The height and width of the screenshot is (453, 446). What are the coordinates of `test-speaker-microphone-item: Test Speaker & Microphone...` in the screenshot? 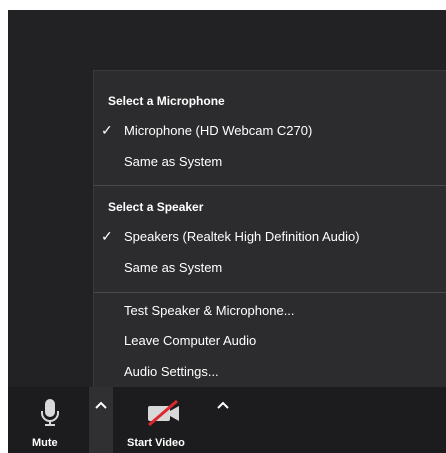 It's located at (270, 311).